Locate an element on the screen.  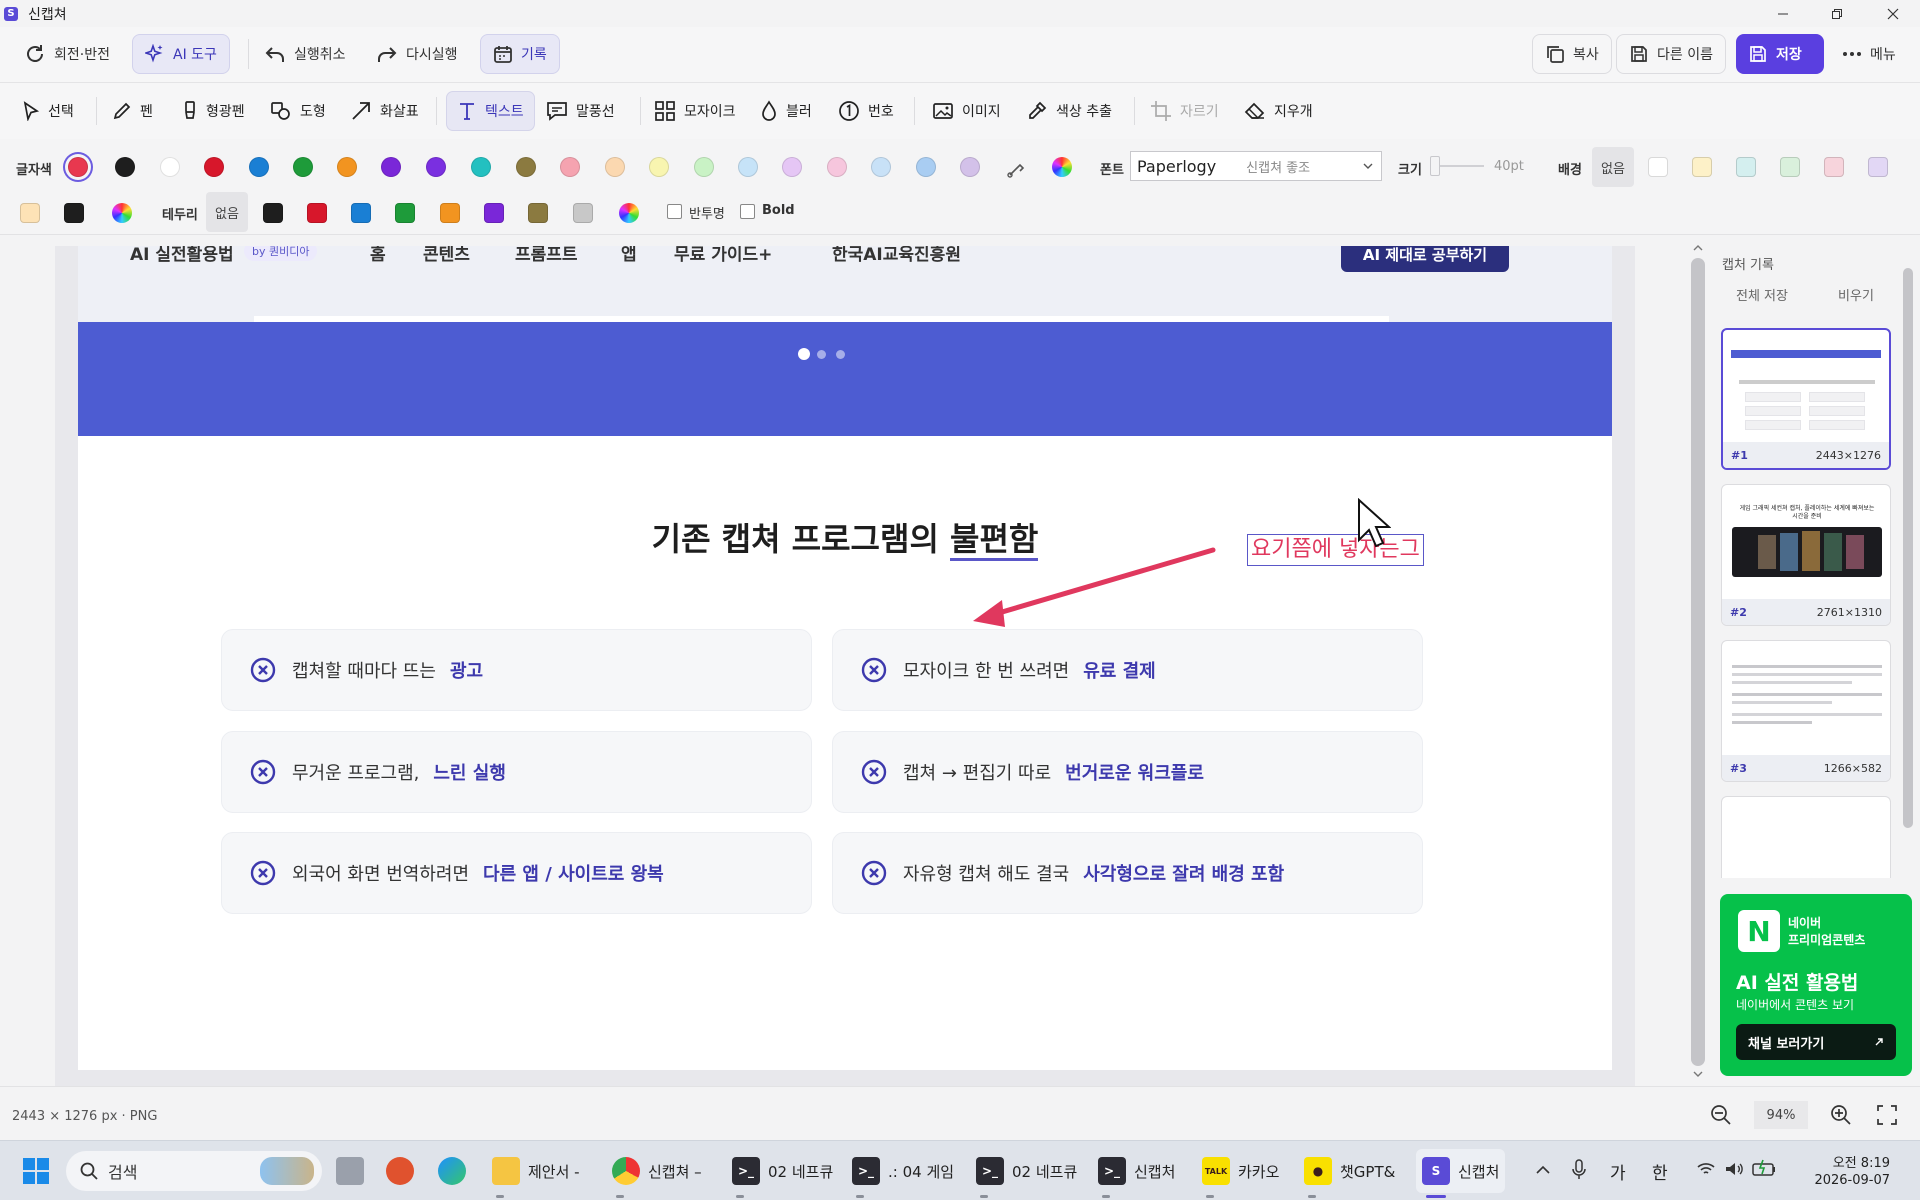
bold-checkbox is located at coordinates (747, 211).